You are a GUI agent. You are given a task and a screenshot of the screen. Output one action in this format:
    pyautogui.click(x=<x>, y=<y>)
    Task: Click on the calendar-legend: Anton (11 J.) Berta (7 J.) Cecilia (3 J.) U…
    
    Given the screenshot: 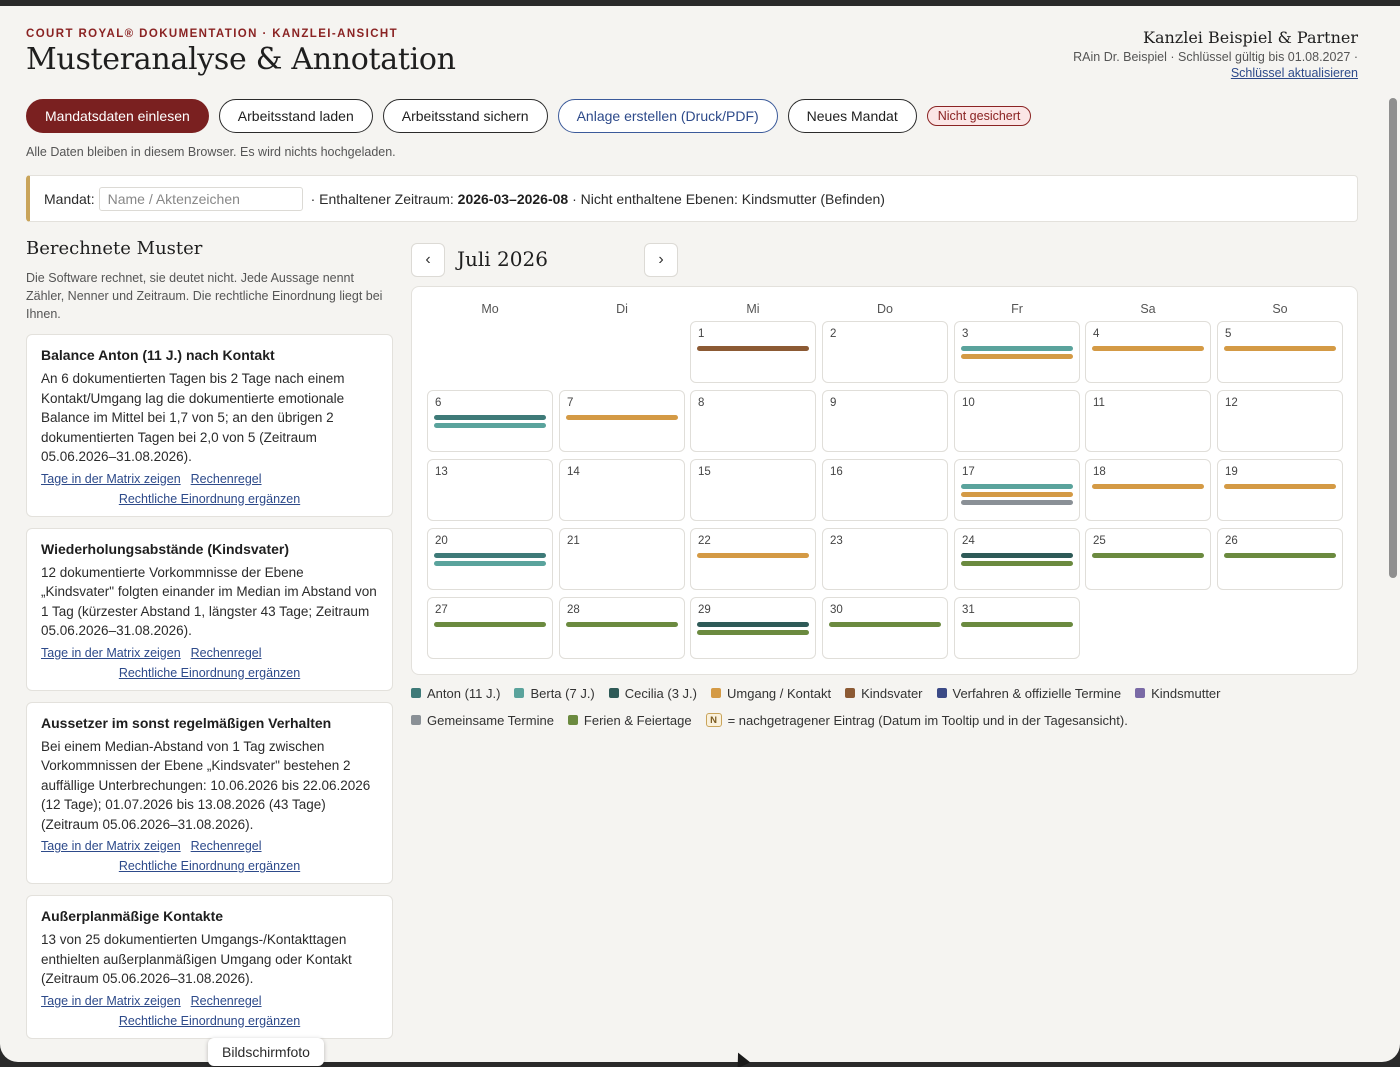 What is the action you would take?
    pyautogui.click(x=886, y=713)
    